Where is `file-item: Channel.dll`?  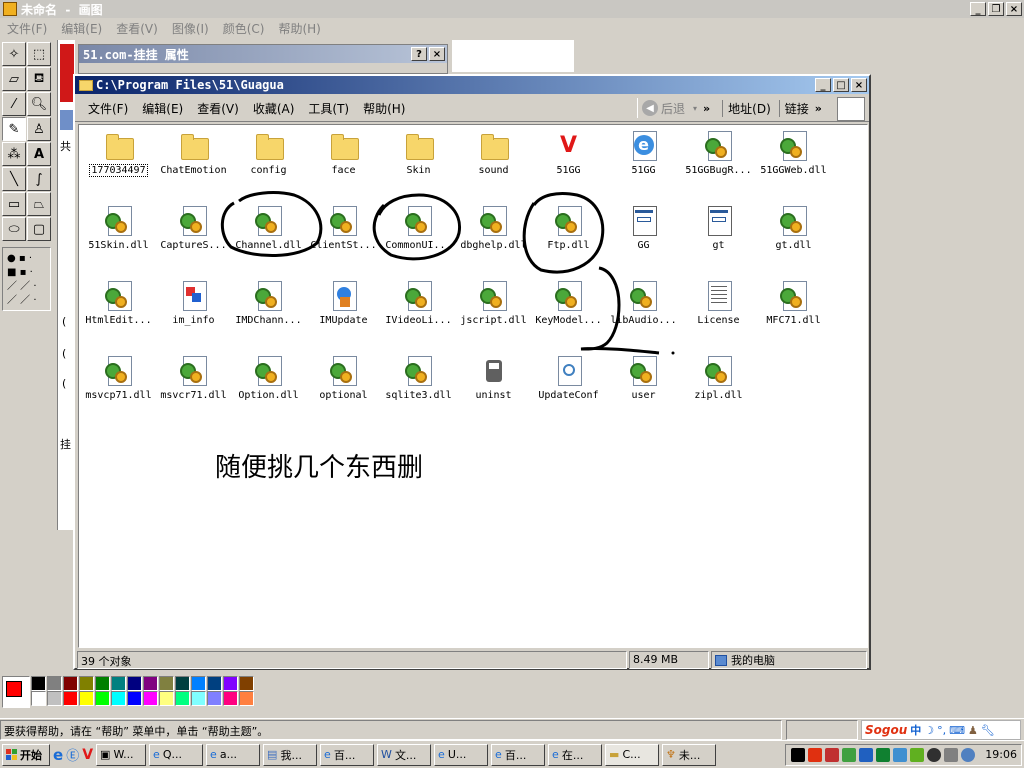
file-item: Channel.dll is located at coordinates (268, 228).